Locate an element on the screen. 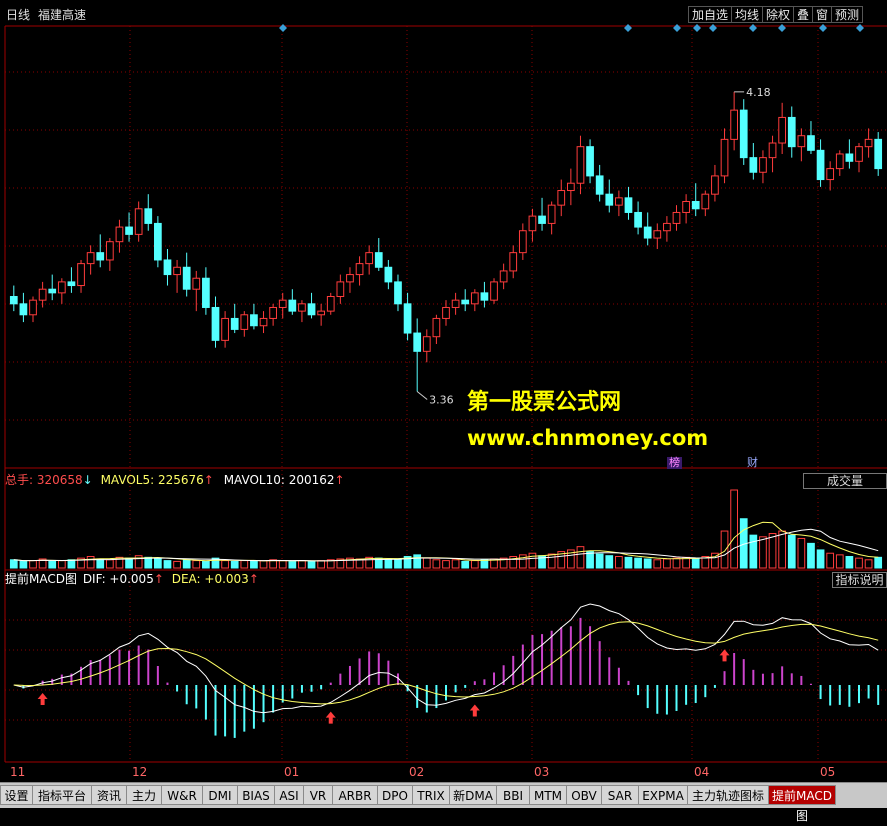  watermark-url: www.chnmoney.com is located at coordinates (588, 438).